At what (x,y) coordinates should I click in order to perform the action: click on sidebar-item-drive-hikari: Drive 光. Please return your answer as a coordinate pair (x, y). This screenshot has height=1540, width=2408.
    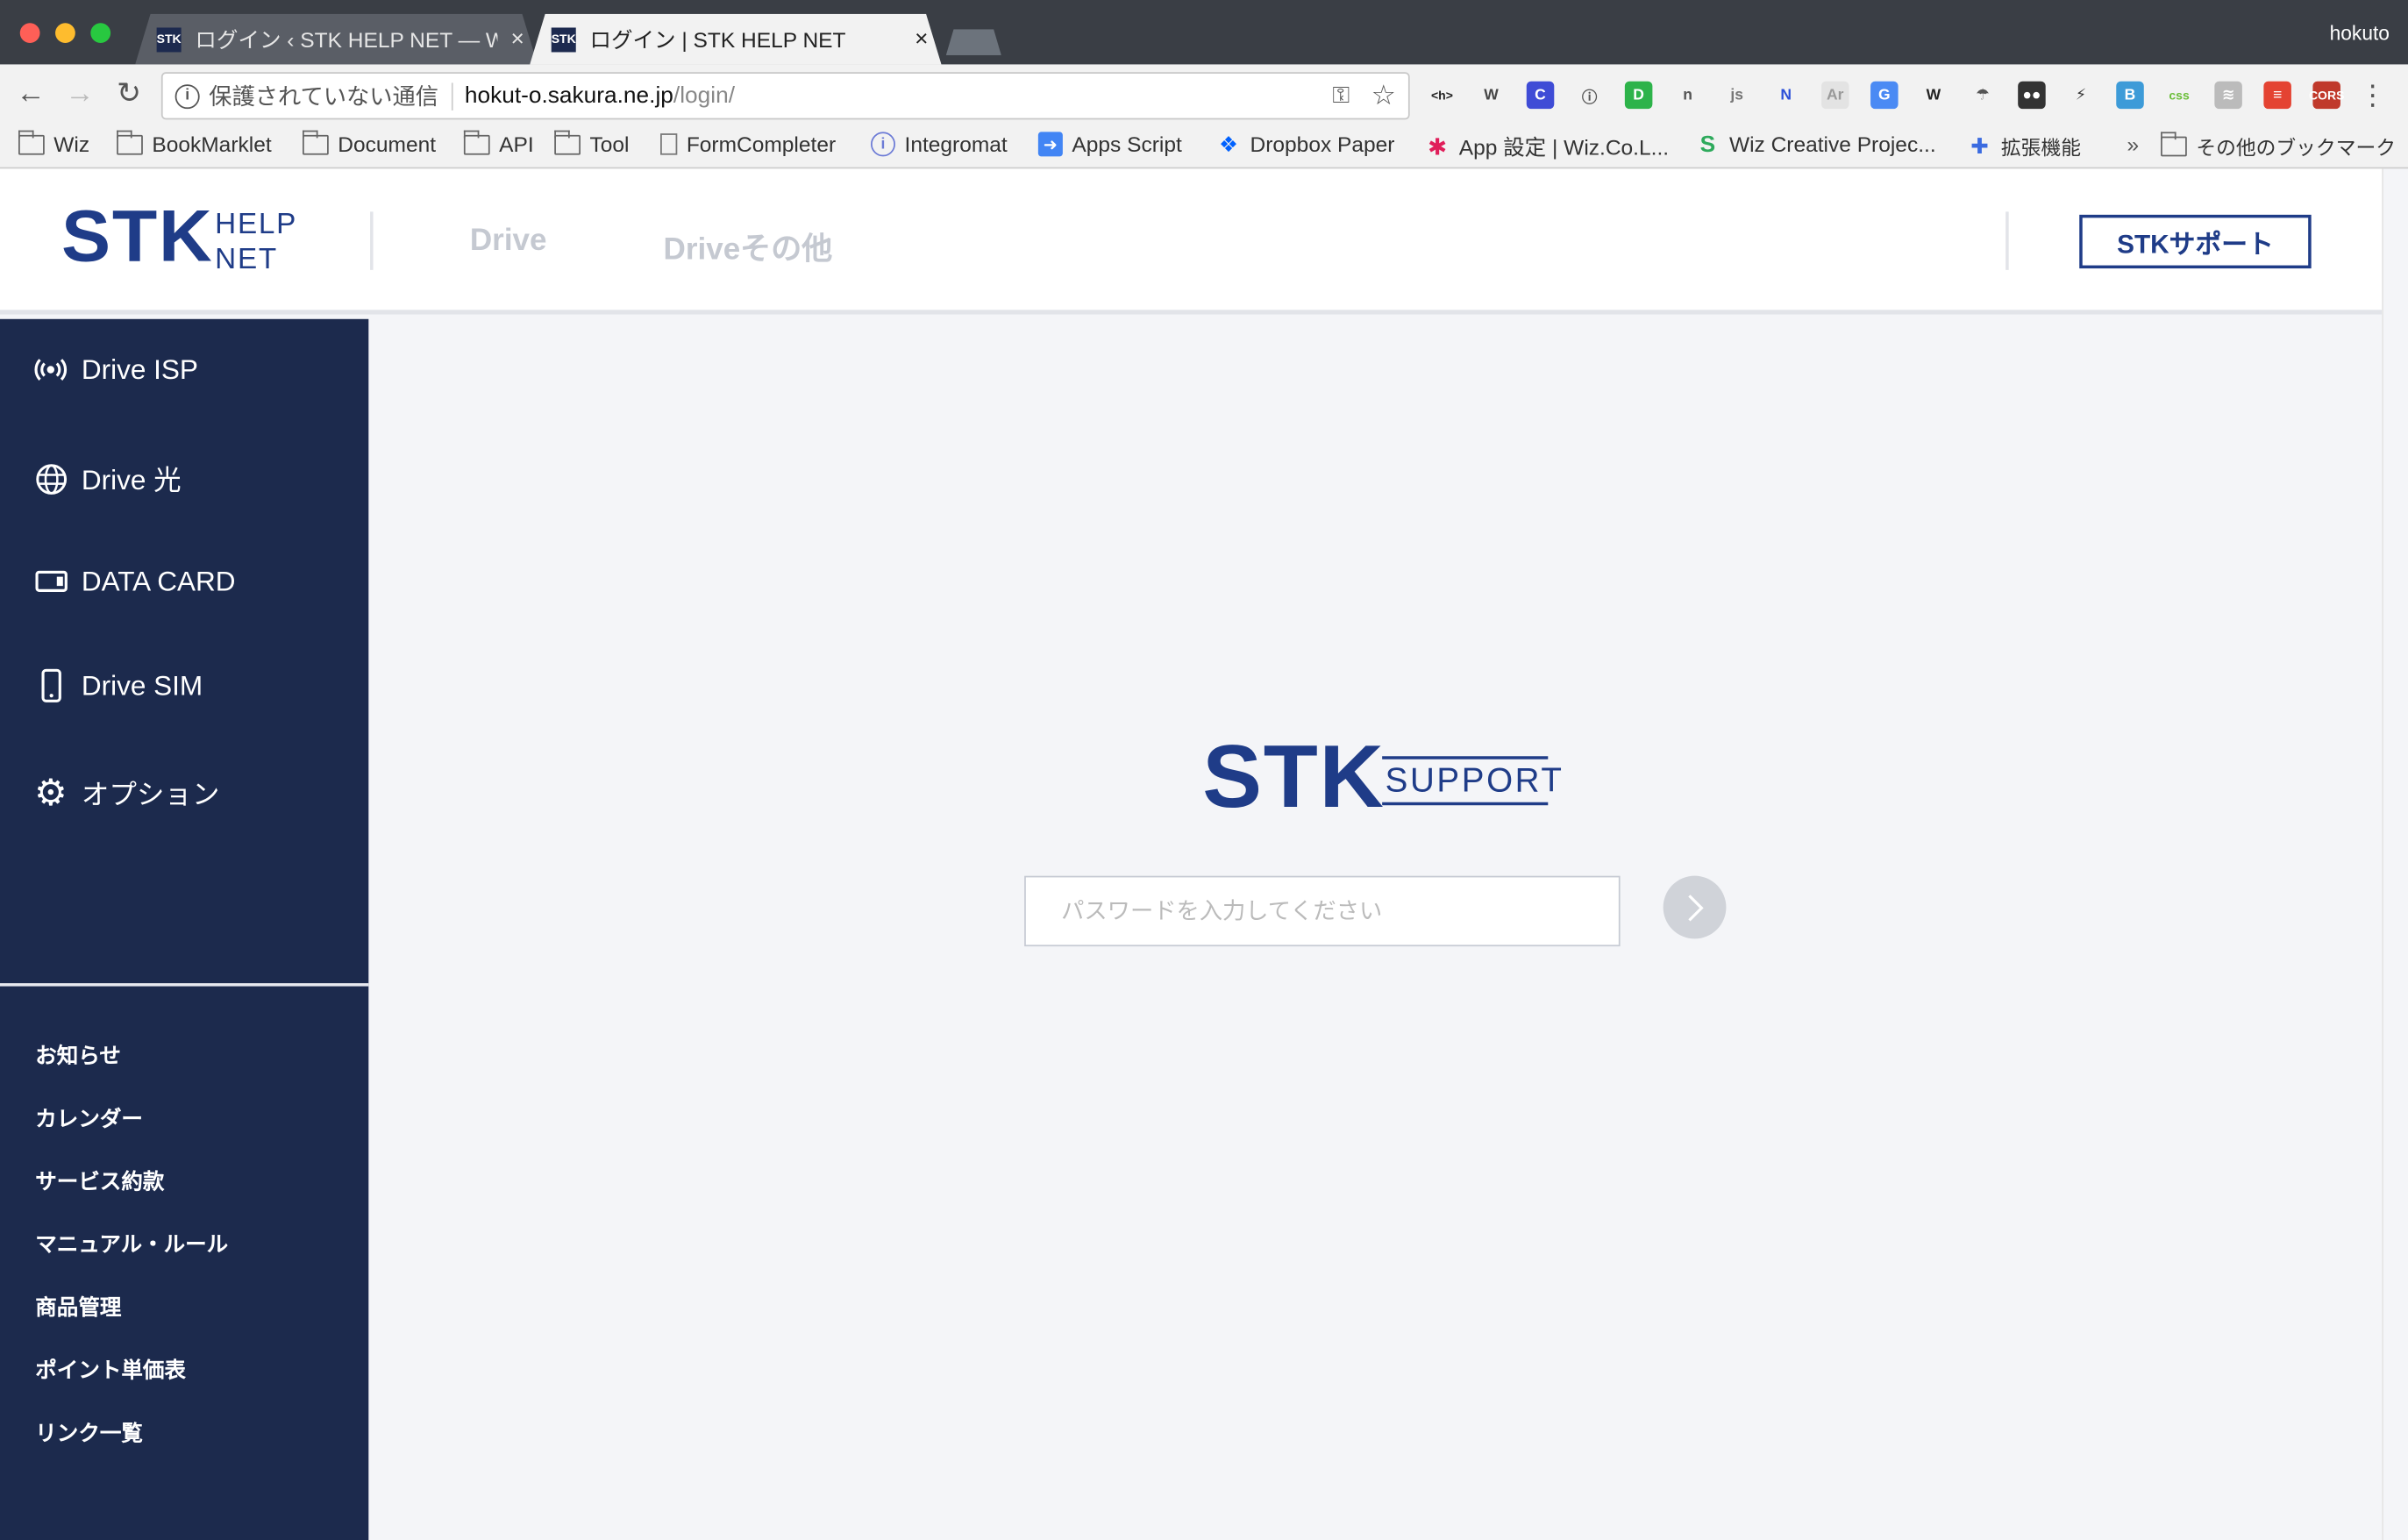
    Looking at the image, I should click on (108, 479).